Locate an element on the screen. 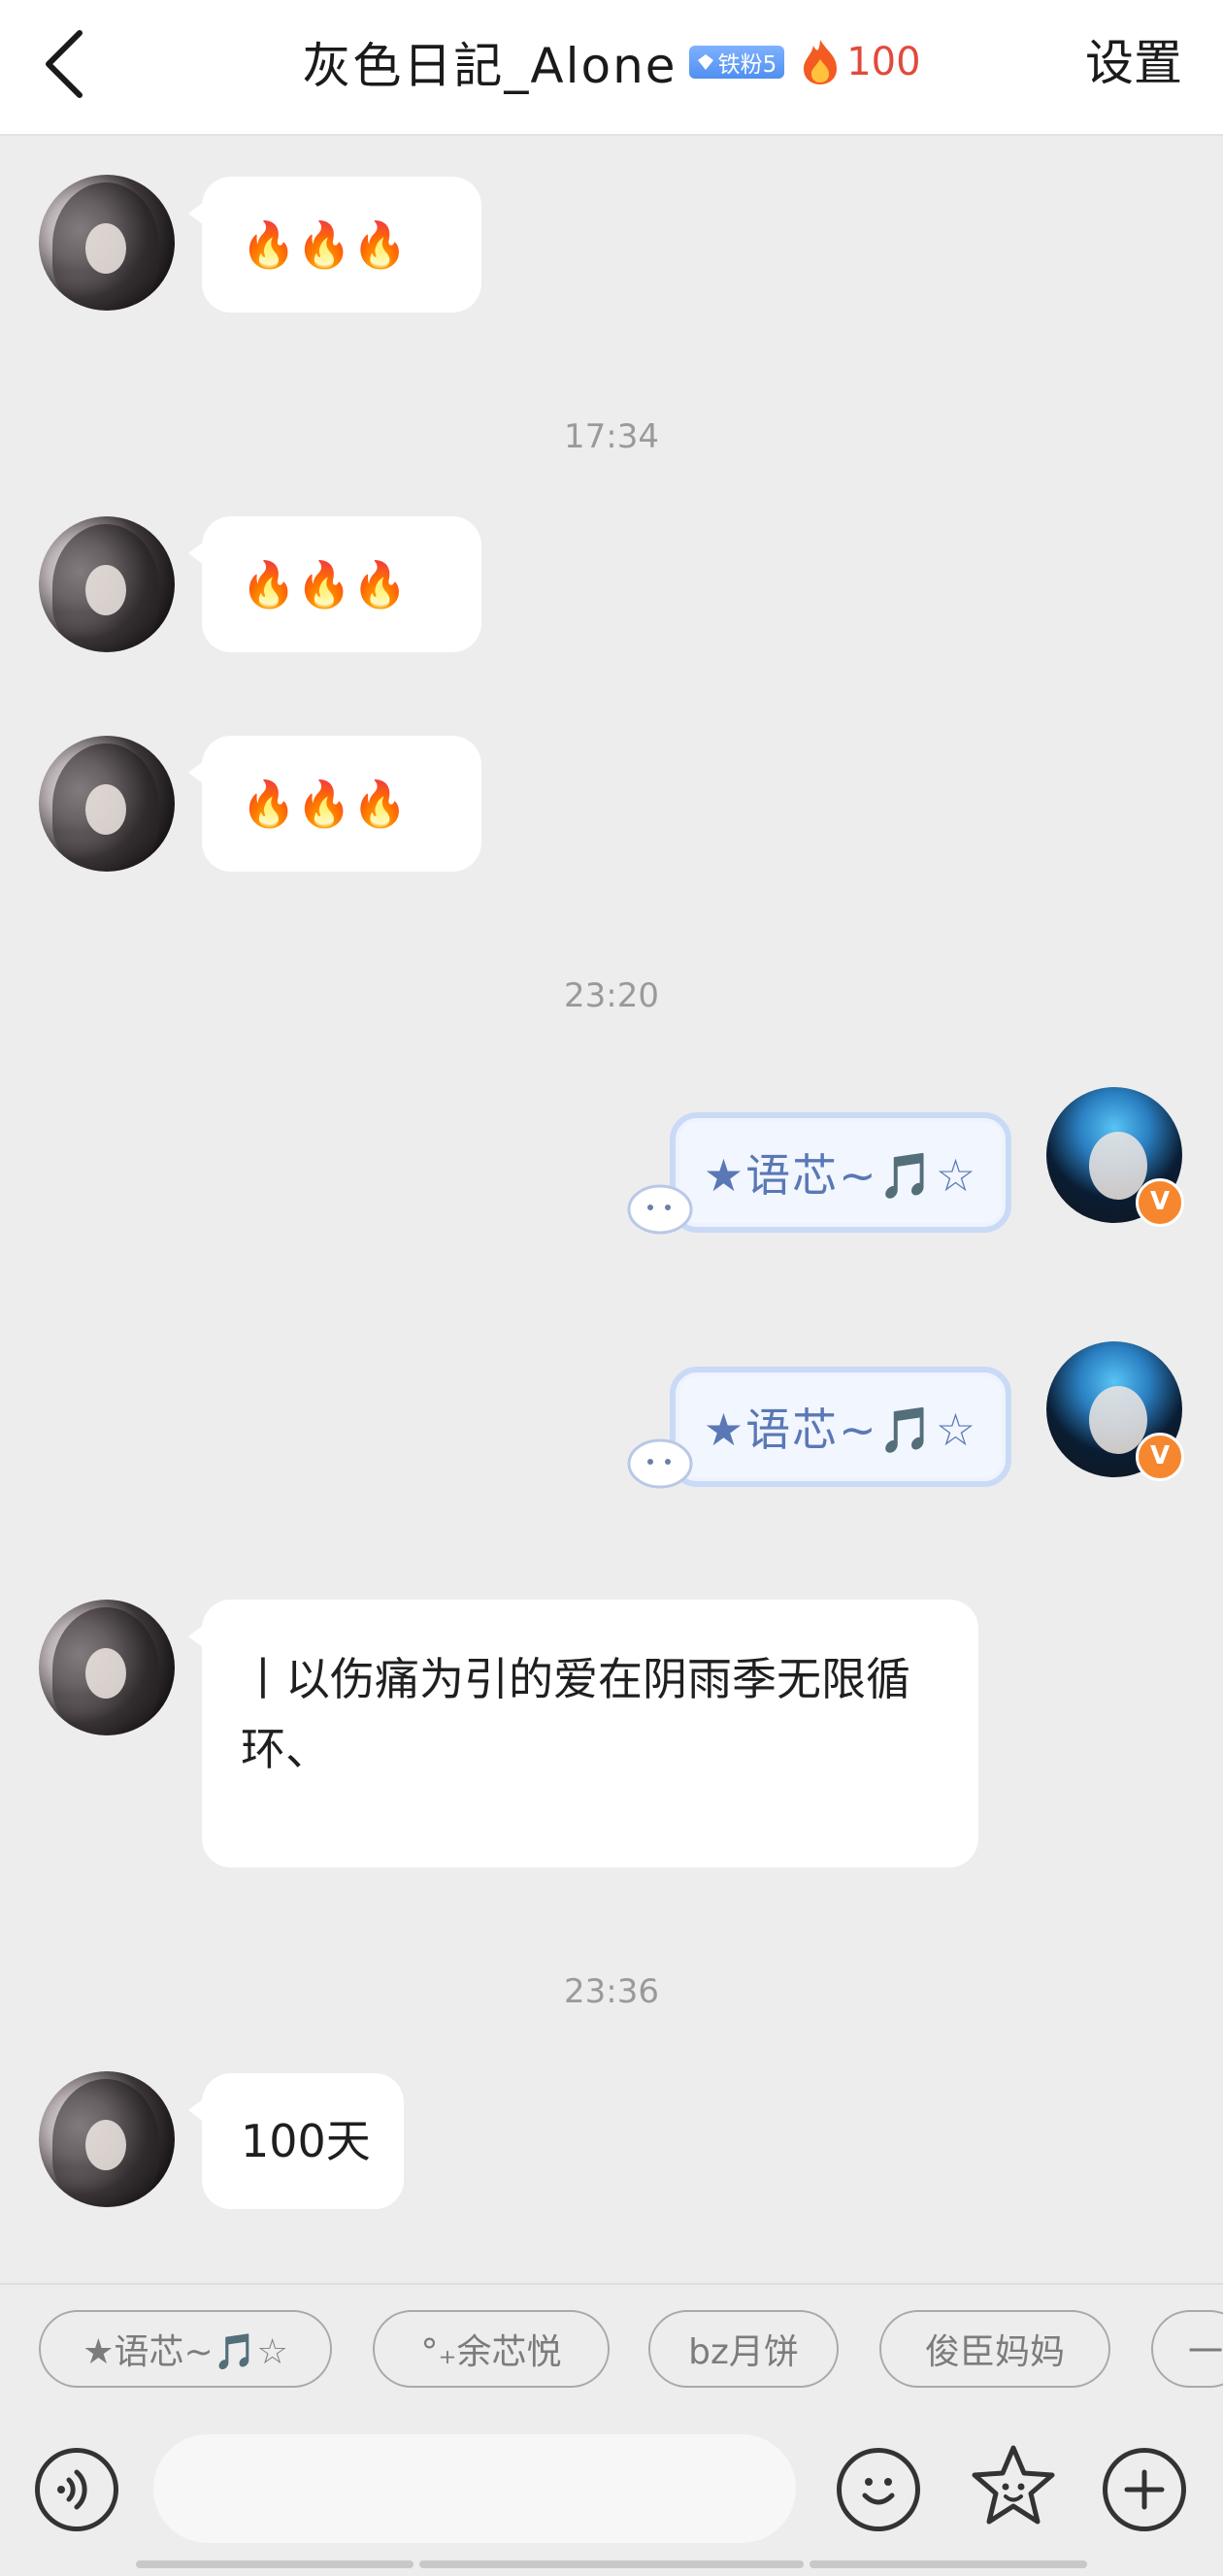  message-timestamp: 23:36 is located at coordinates (611, 1991).